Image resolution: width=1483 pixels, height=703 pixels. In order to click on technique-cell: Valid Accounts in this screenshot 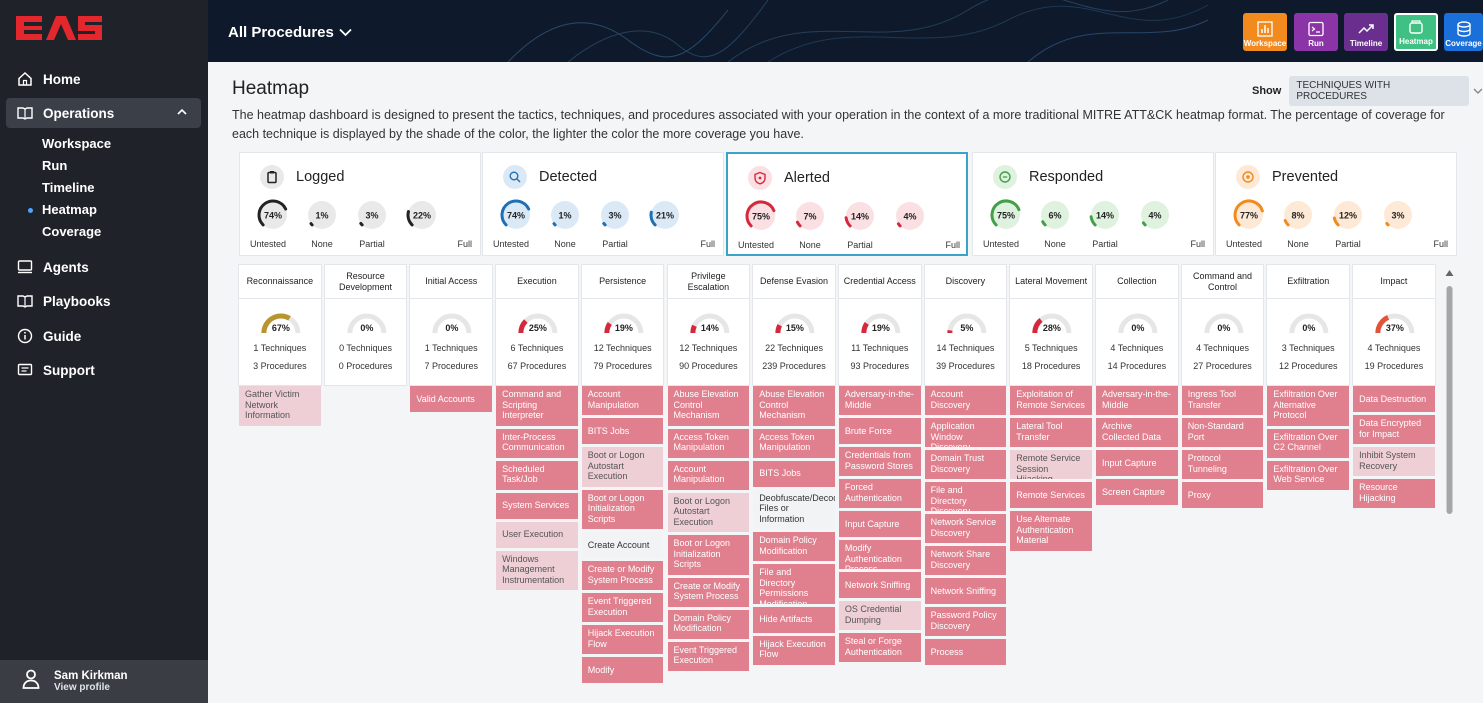, I will do `click(451, 399)`.